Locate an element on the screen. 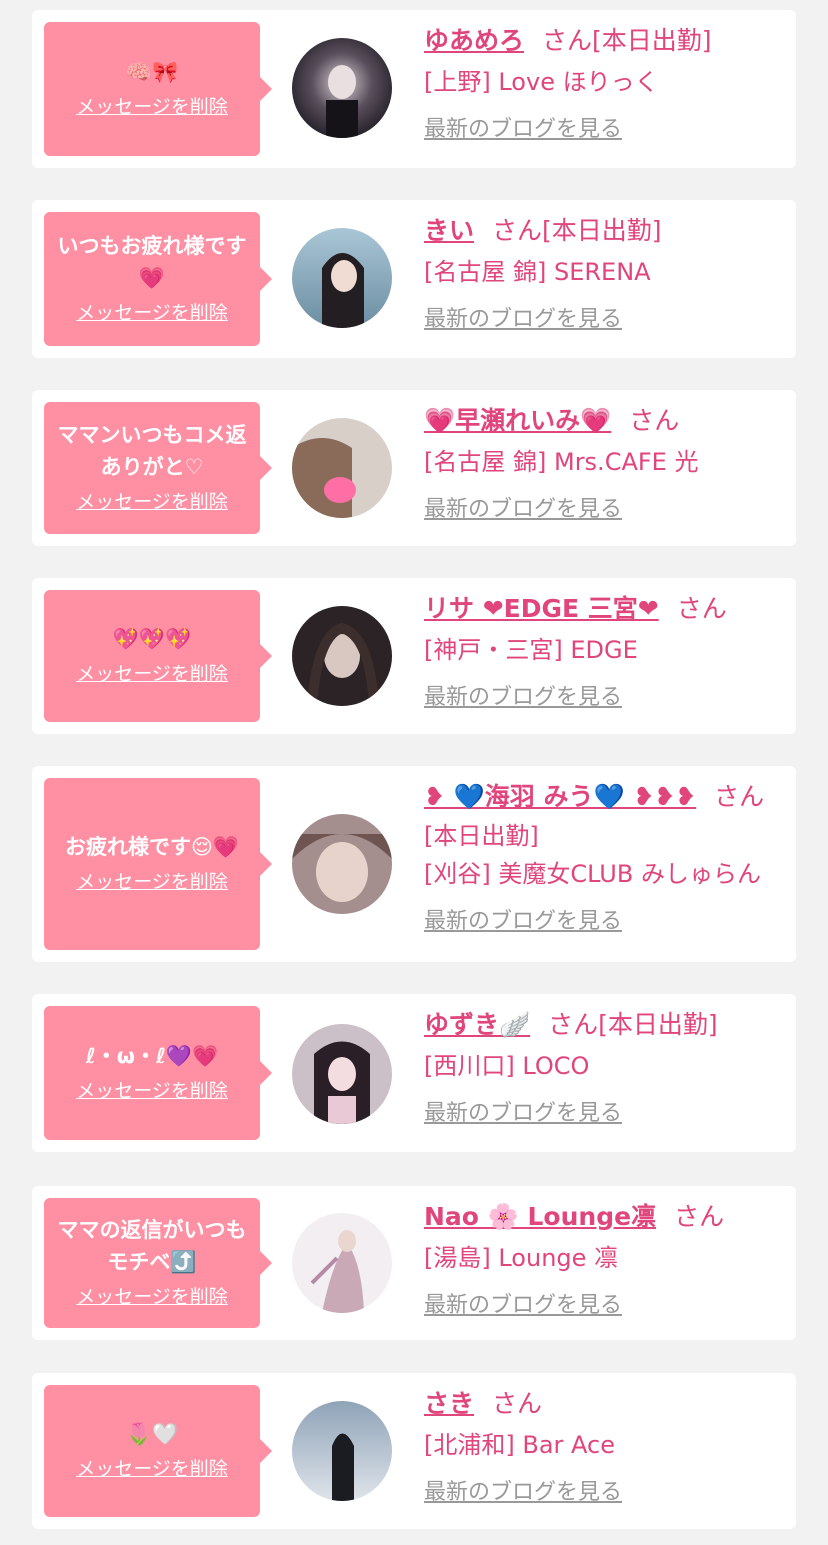 This screenshot has height=1545, width=828. message-text: ママンいつもコメ返ありがと♡ is located at coordinates (152, 451).